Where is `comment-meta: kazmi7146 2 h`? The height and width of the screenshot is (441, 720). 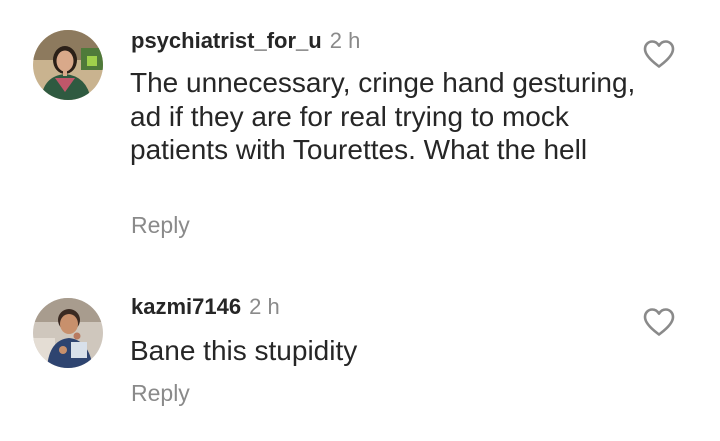
comment-meta: kazmi7146 2 h is located at coordinates (205, 307).